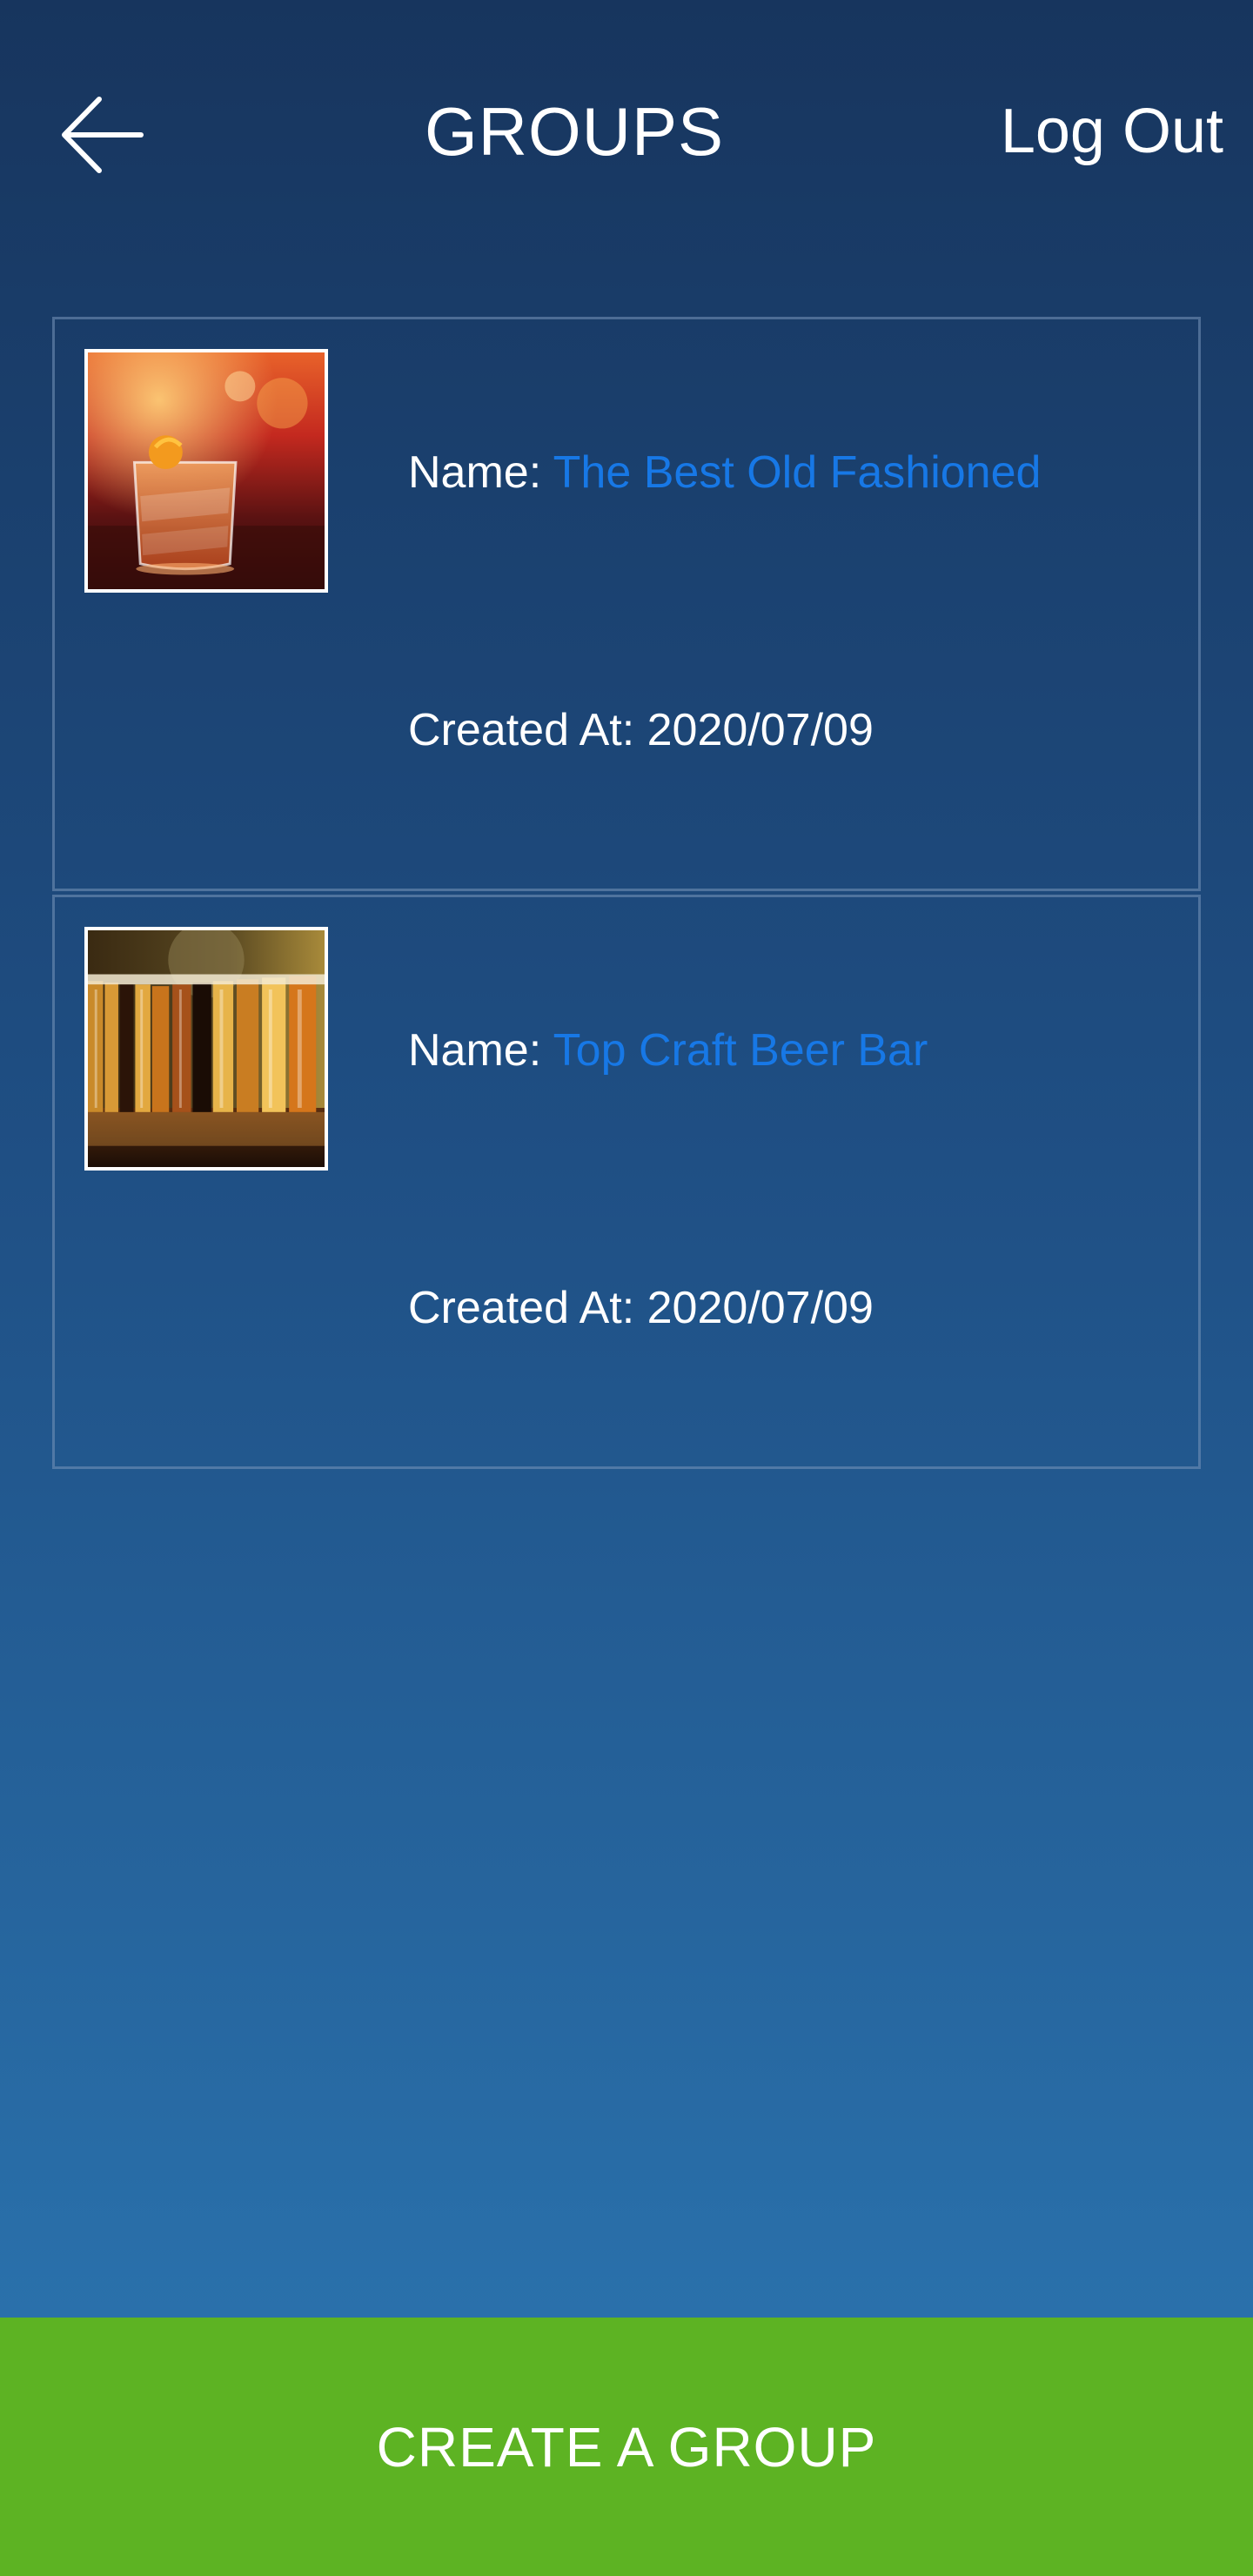 This screenshot has width=1253, height=2576. I want to click on logout-button: Log Out, so click(1112, 131).